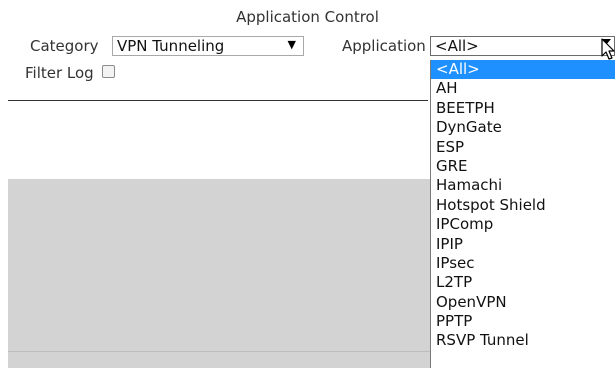 This screenshot has height=368, width=615. Describe the element at coordinates (523, 185) in the screenshot. I see `dropdown-option: Hamachi` at that location.